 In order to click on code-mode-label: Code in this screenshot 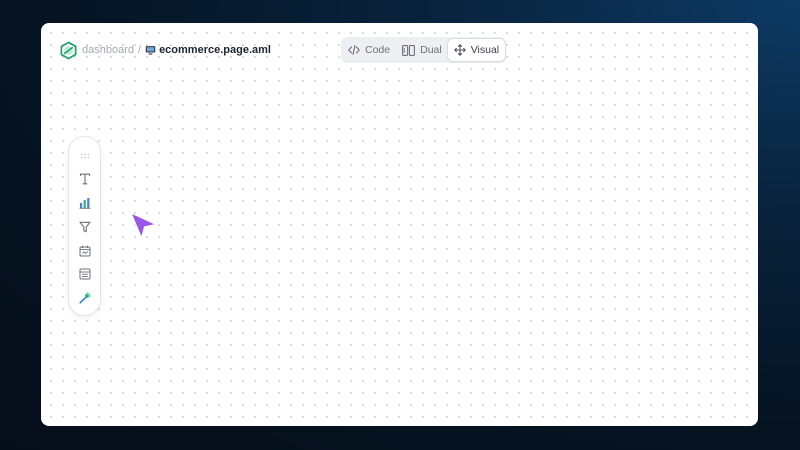, I will do `click(378, 50)`.